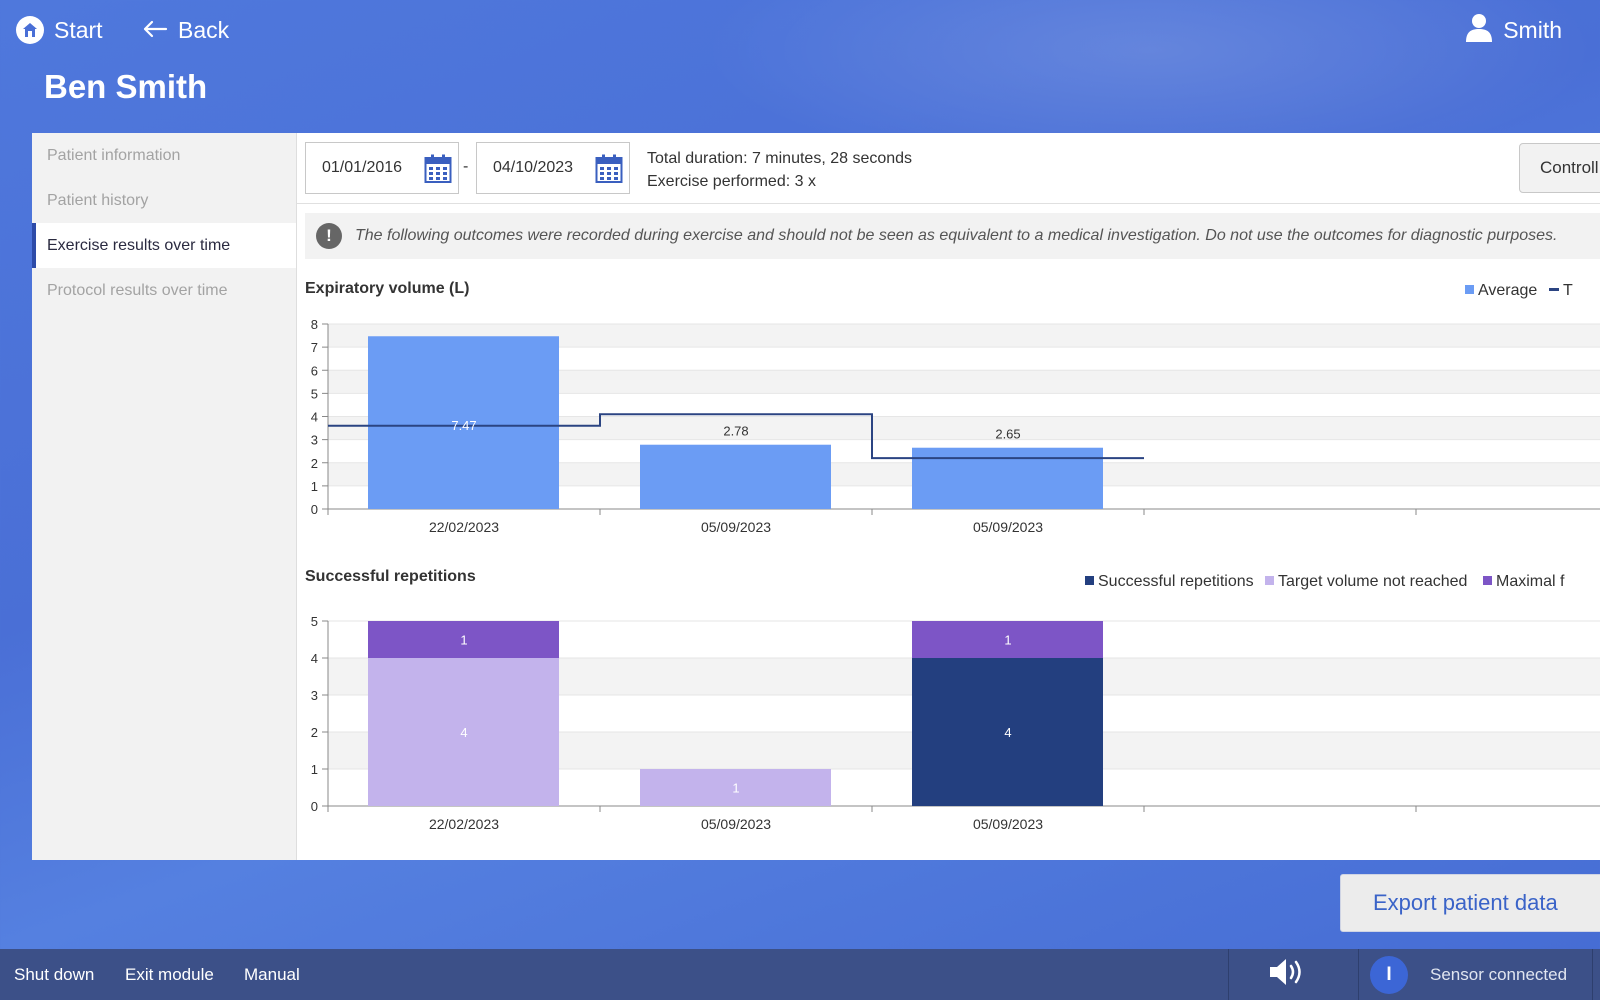  I want to click on bar-data-label: 7.47, so click(463, 425).